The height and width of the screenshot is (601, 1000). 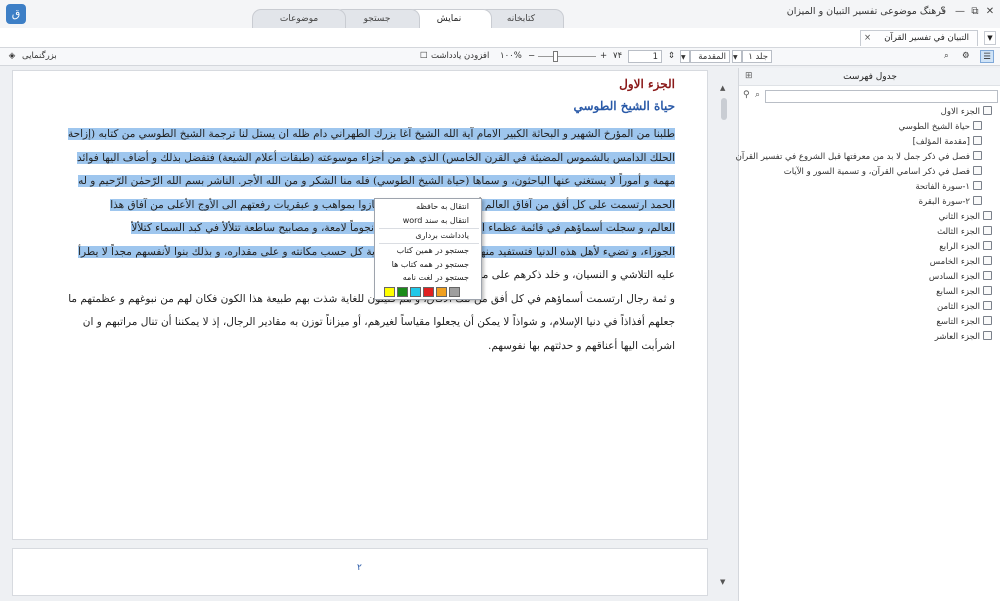 I want to click on zoom-in-button: +, so click(x=603, y=56).